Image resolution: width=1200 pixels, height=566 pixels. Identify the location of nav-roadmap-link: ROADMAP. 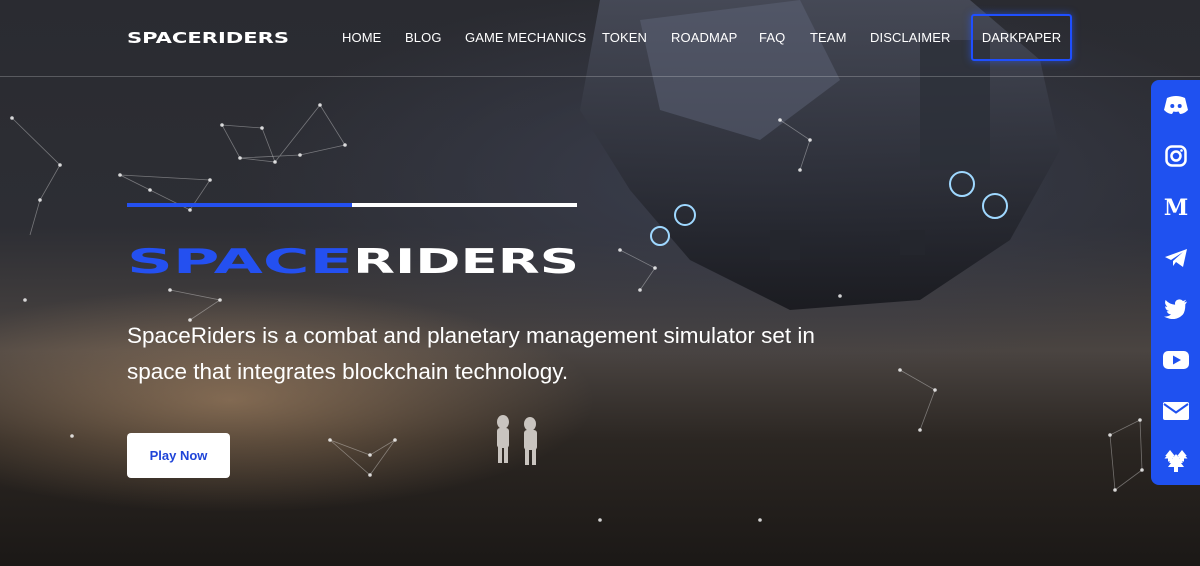
(704, 37).